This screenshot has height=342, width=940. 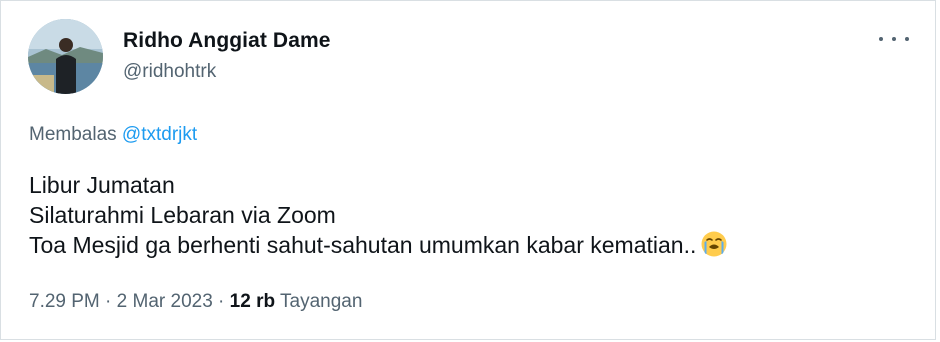 What do you see at coordinates (64, 301) in the screenshot?
I see `tweet-time: 7.29 PM` at bounding box center [64, 301].